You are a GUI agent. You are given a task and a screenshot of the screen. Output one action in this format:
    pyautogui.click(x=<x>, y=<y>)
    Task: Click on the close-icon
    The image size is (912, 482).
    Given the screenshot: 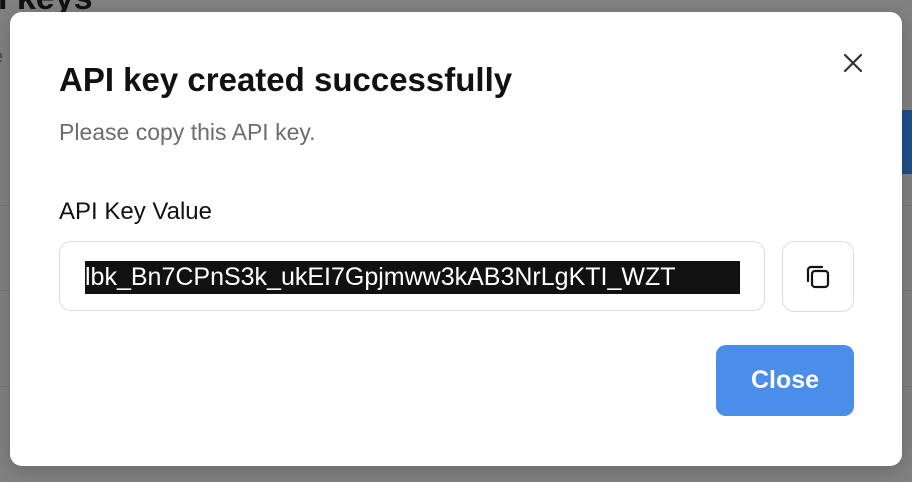 What is the action you would take?
    pyautogui.click(x=853, y=63)
    